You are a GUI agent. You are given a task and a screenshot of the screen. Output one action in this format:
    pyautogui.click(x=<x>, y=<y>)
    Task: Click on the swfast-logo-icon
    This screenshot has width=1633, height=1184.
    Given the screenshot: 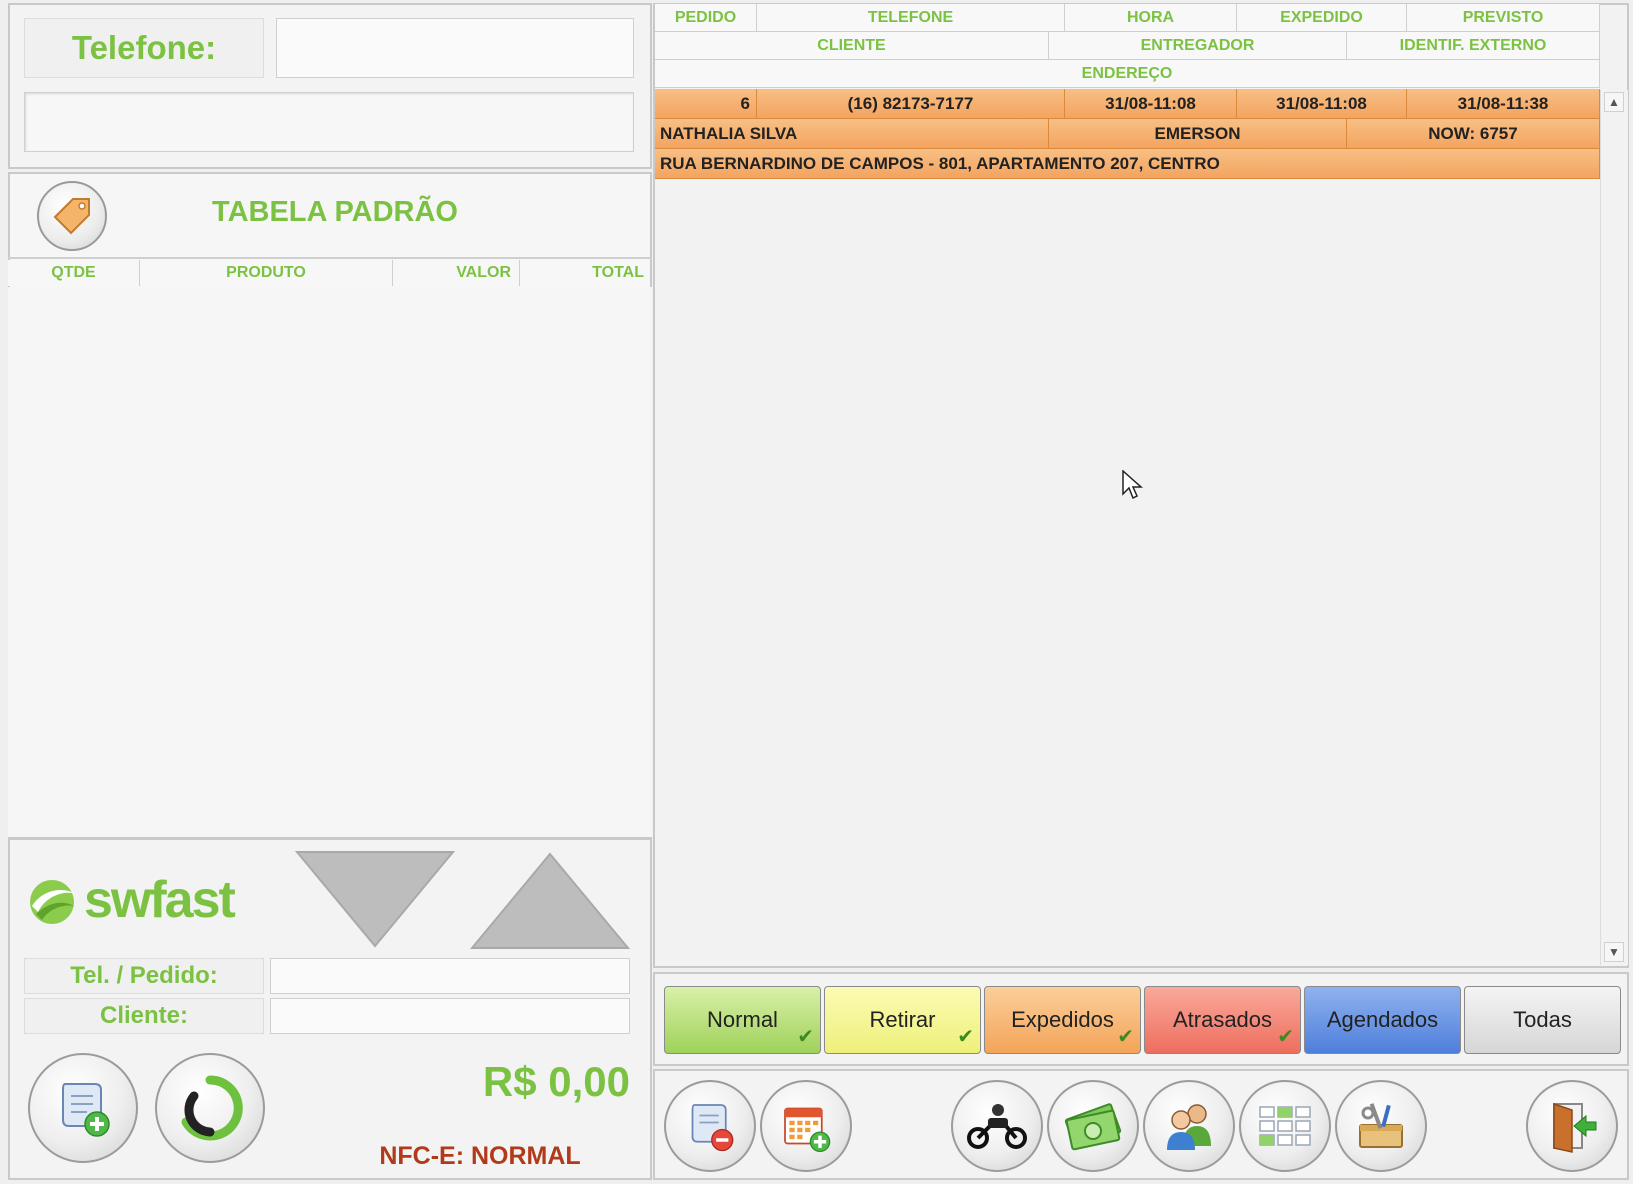 What is the action you would take?
    pyautogui.click(x=53, y=902)
    